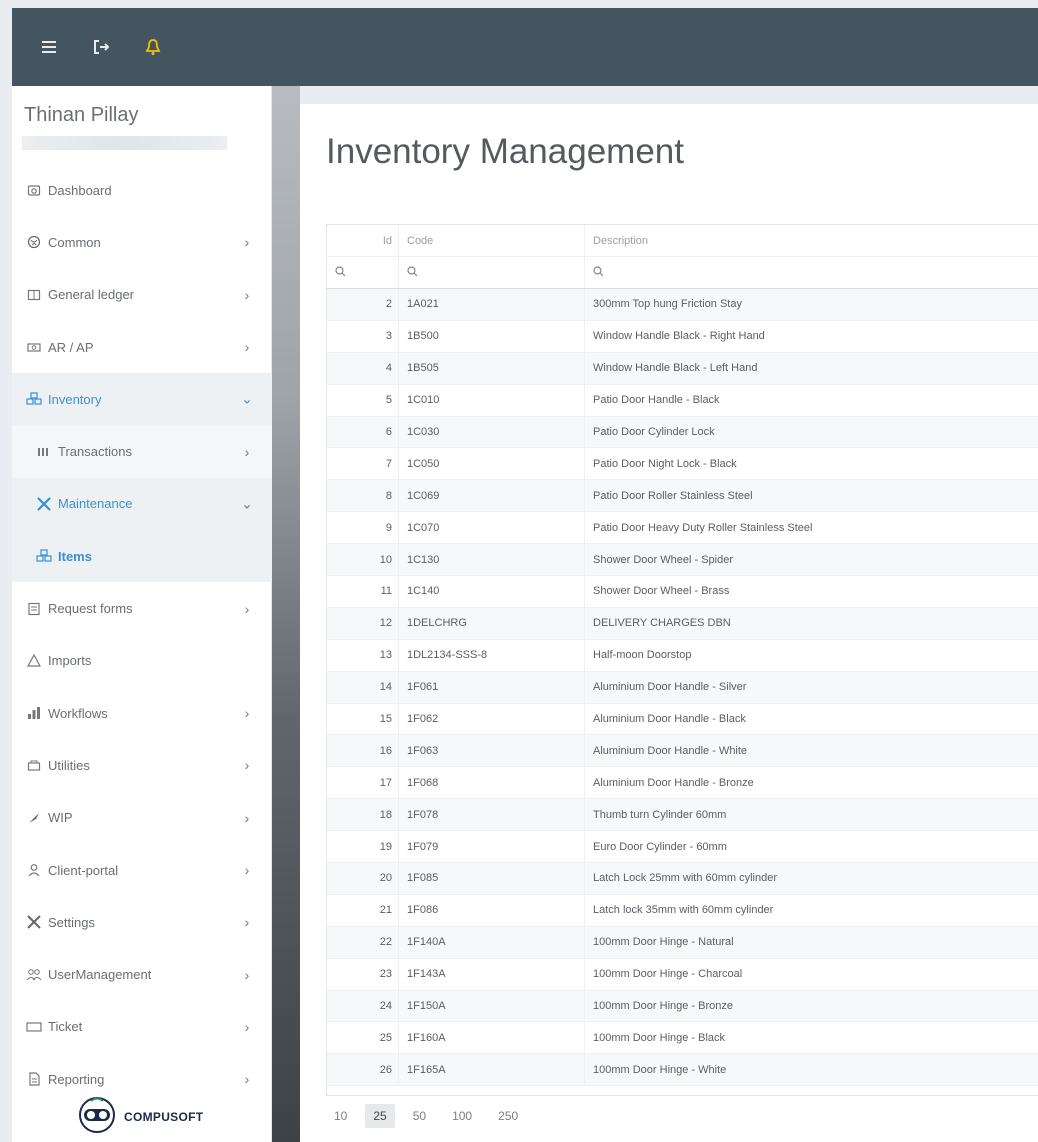  I want to click on cell-description: Euro Door Cylinder - 60mm, so click(660, 846).